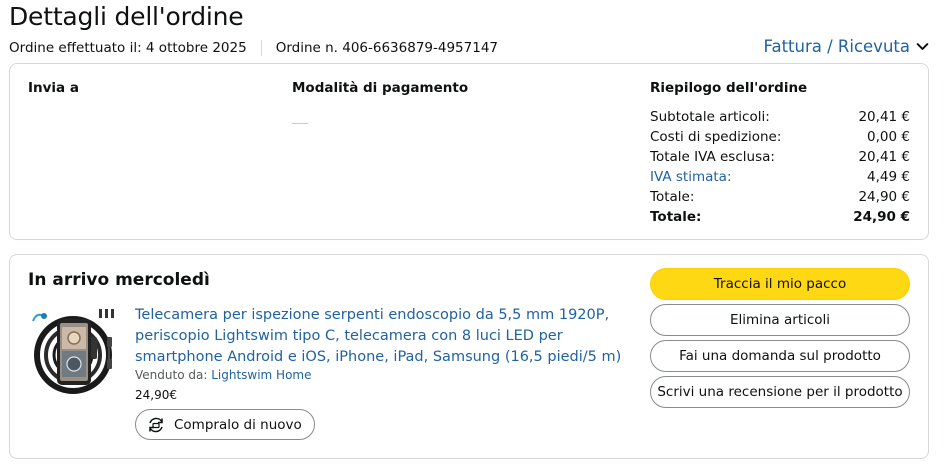 This screenshot has height=473, width=949. Describe the element at coordinates (780, 117) in the screenshot. I see `summary-row-subtotal: Subtotale articoli: 20,41 €` at that location.